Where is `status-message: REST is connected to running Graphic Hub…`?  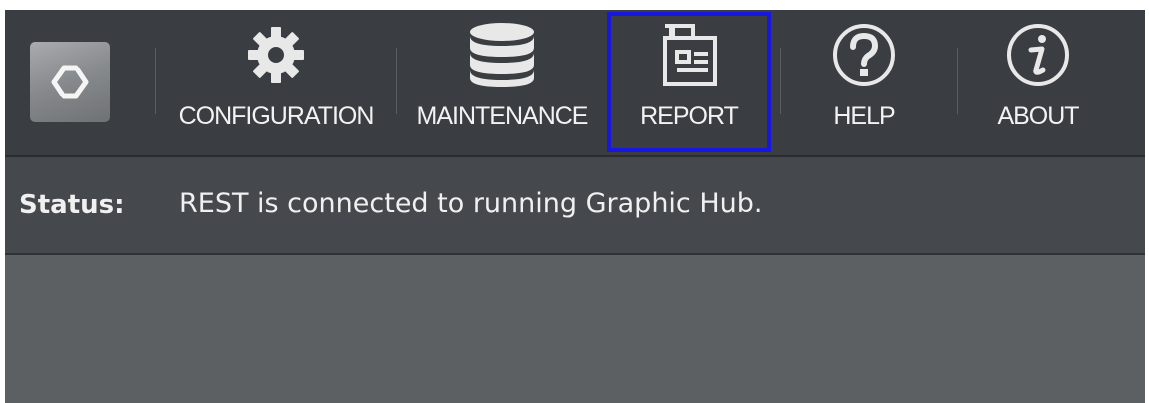
status-message: REST is connected to running Graphic Hub… is located at coordinates (471, 203).